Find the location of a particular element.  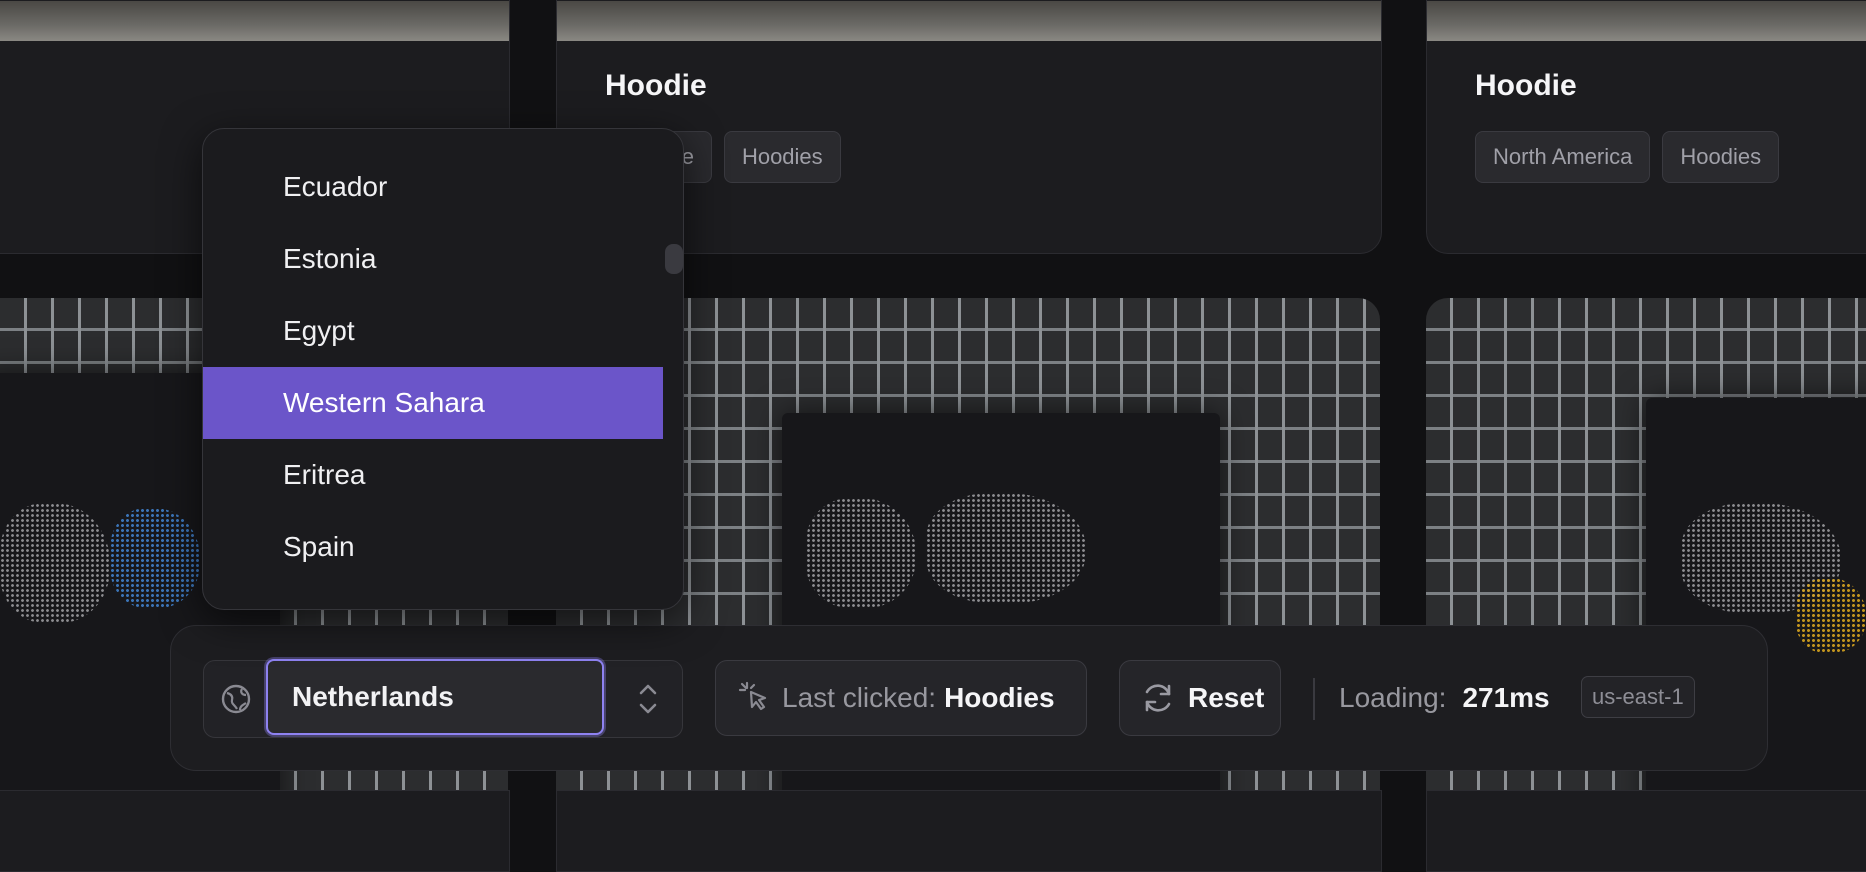

product-tags: North America Hoodies is located at coordinates (1627, 157).